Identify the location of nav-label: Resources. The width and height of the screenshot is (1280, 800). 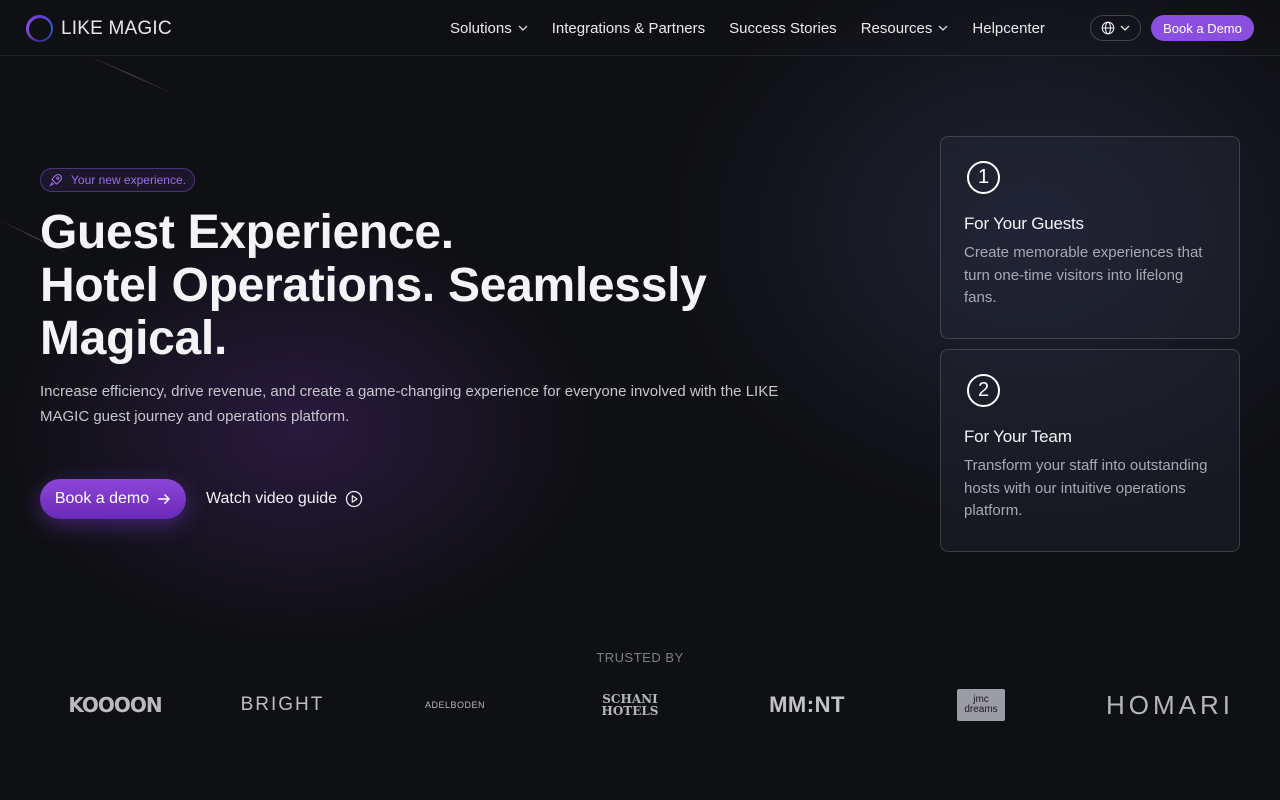
(896, 28).